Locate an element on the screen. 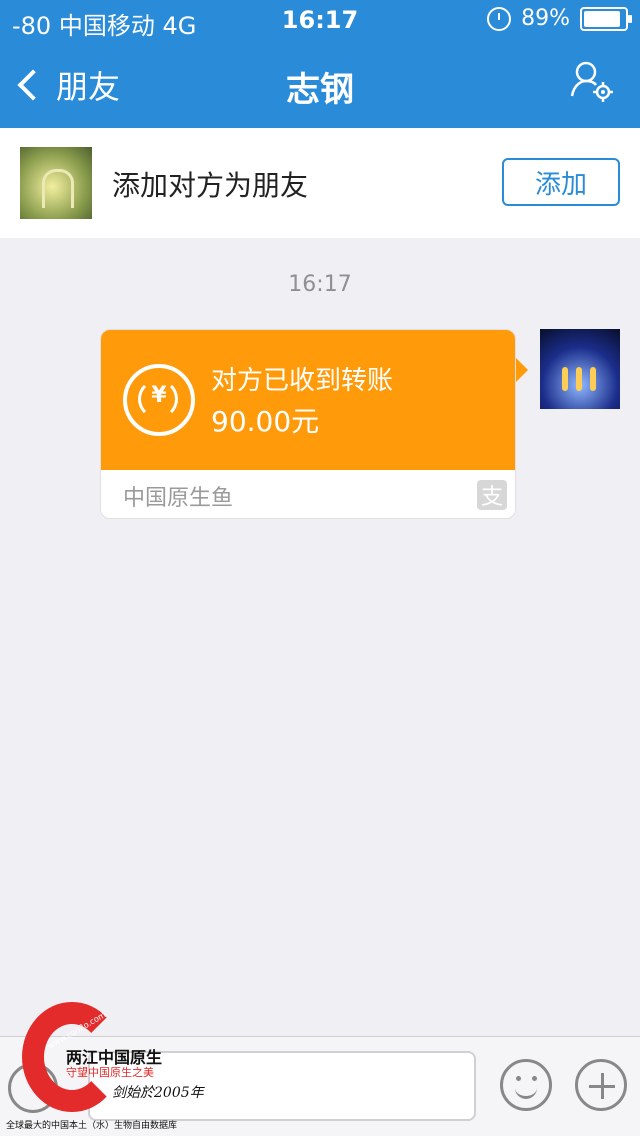 The width and height of the screenshot is (640, 1136). alarm-icon is located at coordinates (499, 18).